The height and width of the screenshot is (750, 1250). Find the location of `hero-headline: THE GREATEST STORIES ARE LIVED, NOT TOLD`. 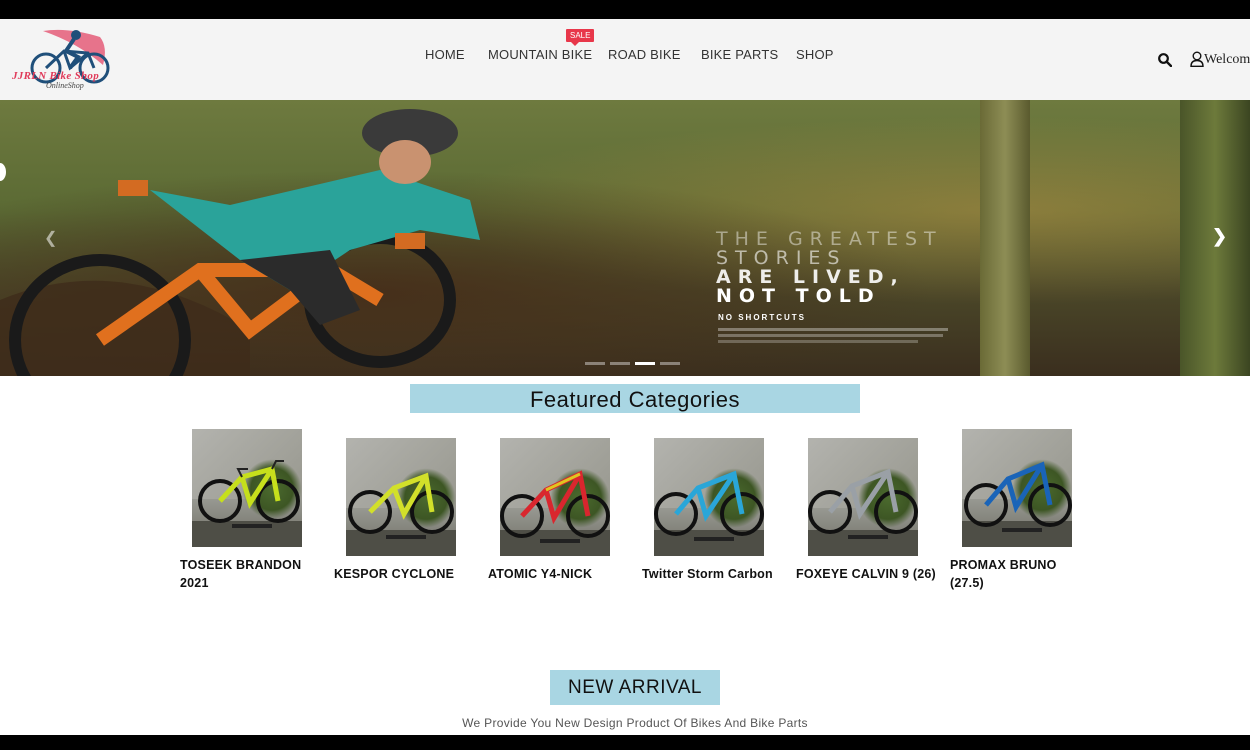

hero-headline: THE GREATEST STORIES ARE LIVED, NOT TOLD is located at coordinates (829, 268).